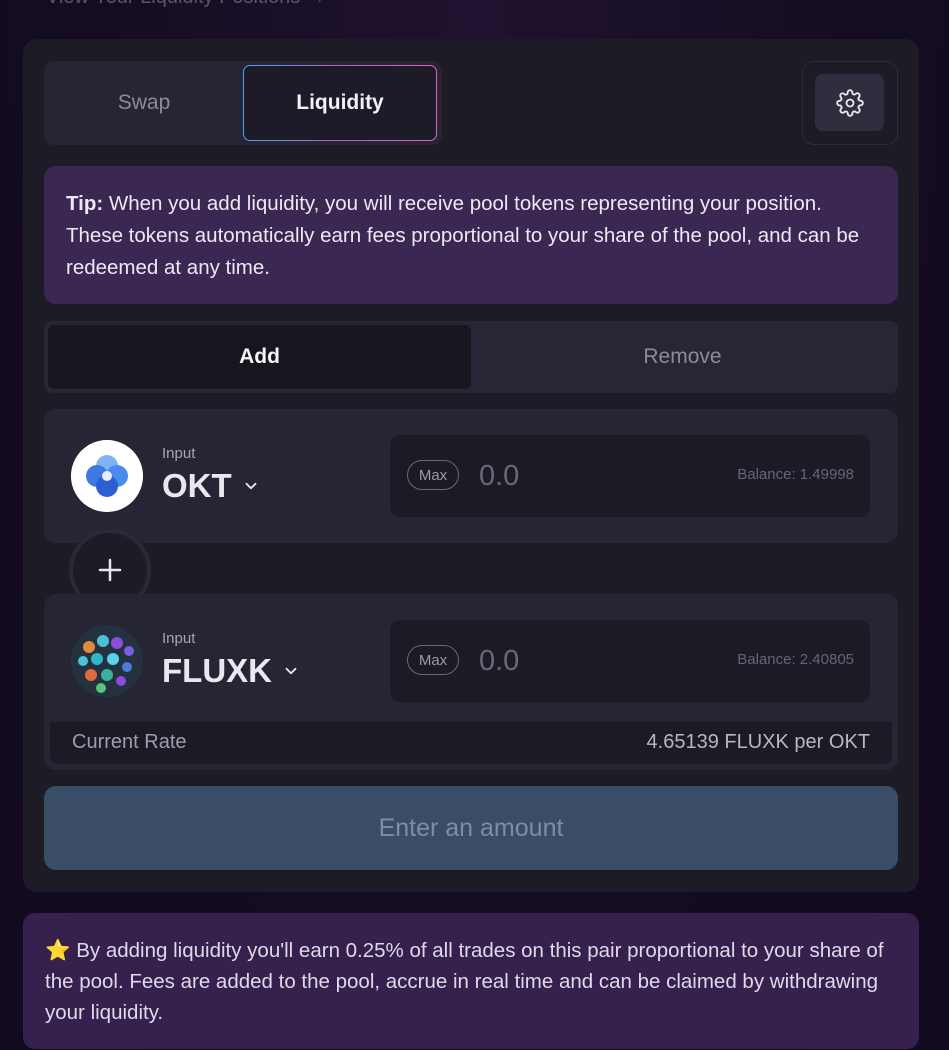  I want to click on swap-liquidity-tabs: Swap Liquidity, so click(243, 103).